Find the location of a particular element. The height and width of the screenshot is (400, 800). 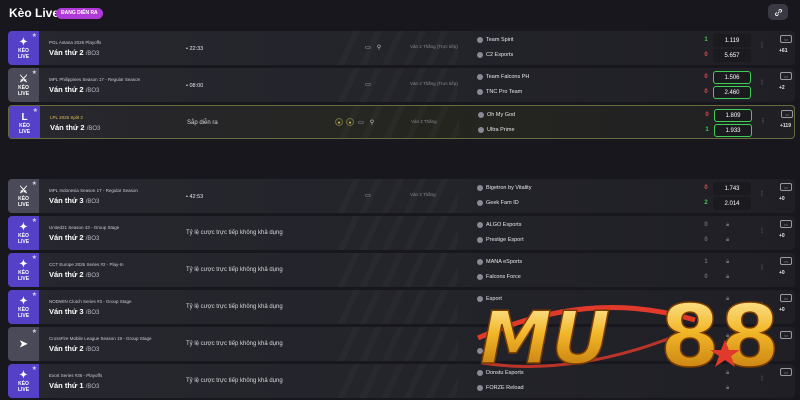

team-1-name: ALGO Esports is located at coordinates (504, 225).